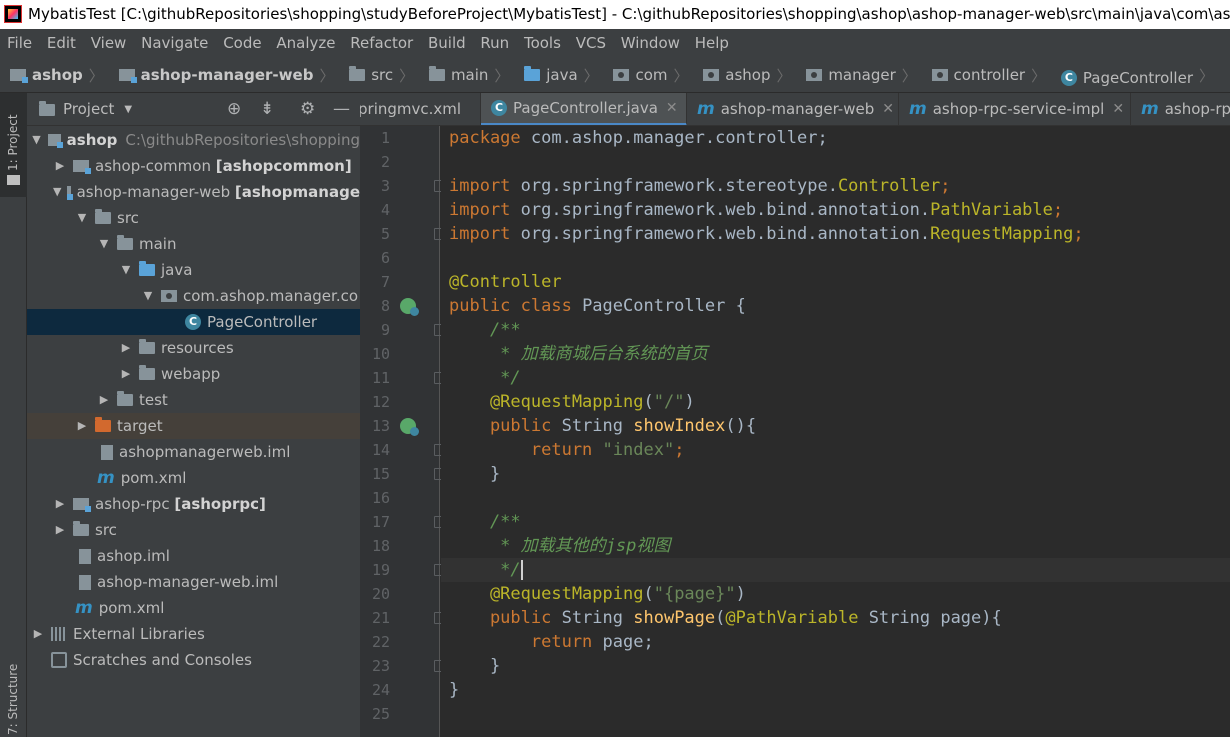 Image resolution: width=1230 pixels, height=737 pixels. Describe the element at coordinates (640, 75) in the screenshot. I see `crumb-com: com` at that location.